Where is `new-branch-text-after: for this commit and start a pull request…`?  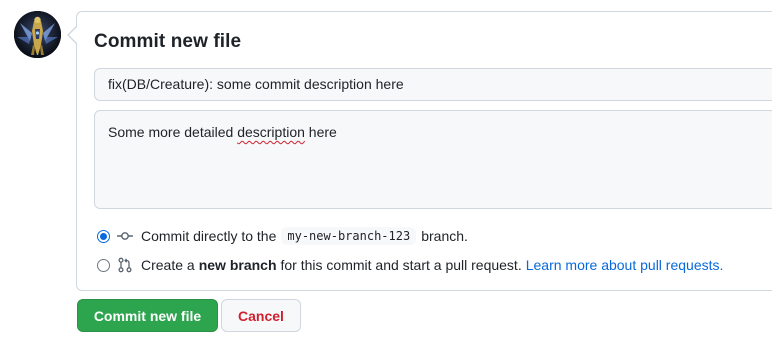 new-branch-text-after: for this commit and start a pull request… is located at coordinates (401, 265).